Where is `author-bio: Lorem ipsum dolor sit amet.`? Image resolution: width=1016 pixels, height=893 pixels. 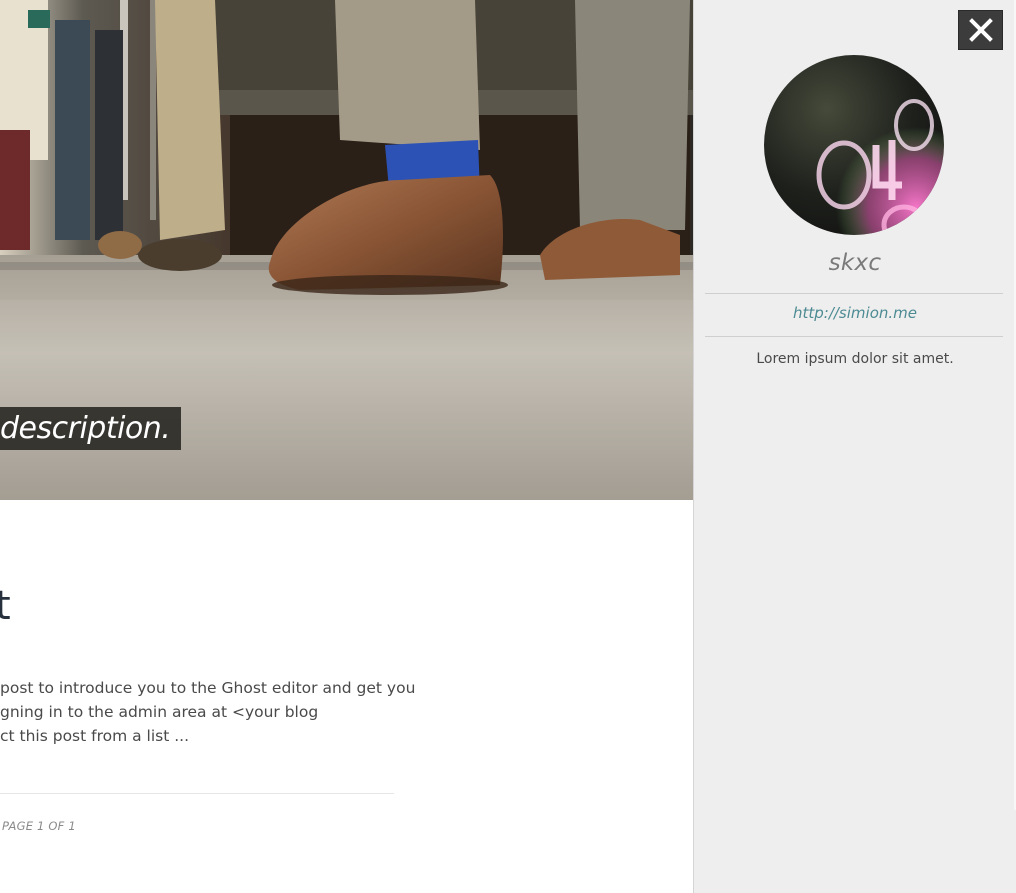 author-bio: Lorem ipsum dolor sit amet. is located at coordinates (855, 359).